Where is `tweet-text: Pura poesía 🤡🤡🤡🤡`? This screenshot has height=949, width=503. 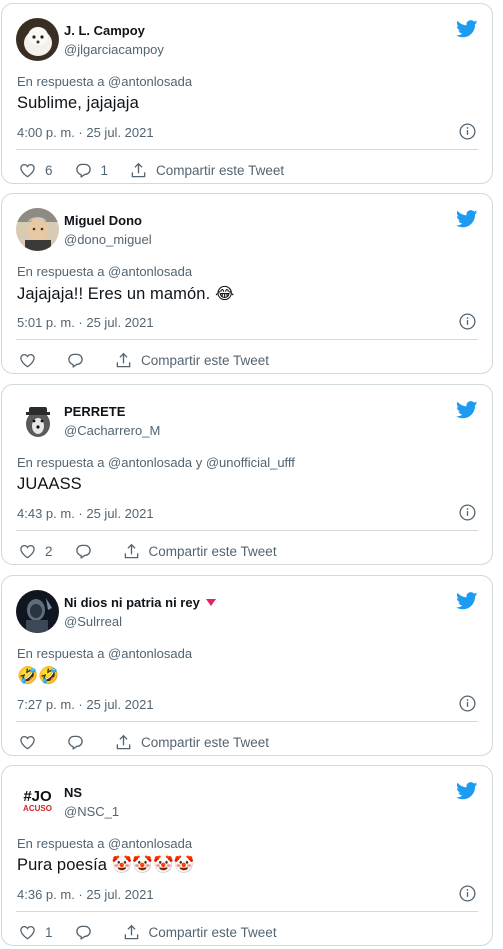 tweet-text: Pura poesía 🤡🤡🤡🤡 is located at coordinates (106, 865).